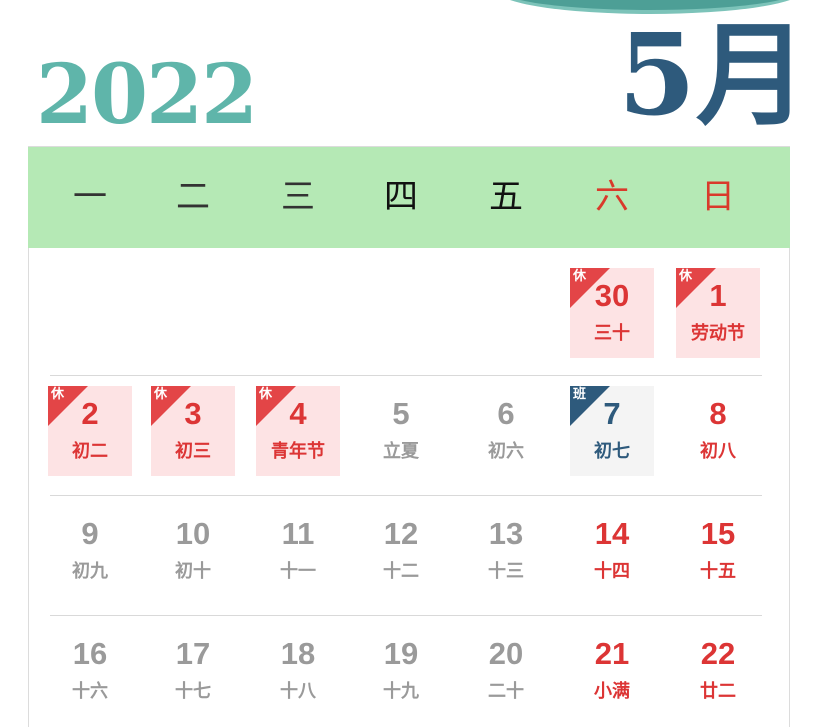  I want to click on day-cell: 17 十七, so click(193, 671).